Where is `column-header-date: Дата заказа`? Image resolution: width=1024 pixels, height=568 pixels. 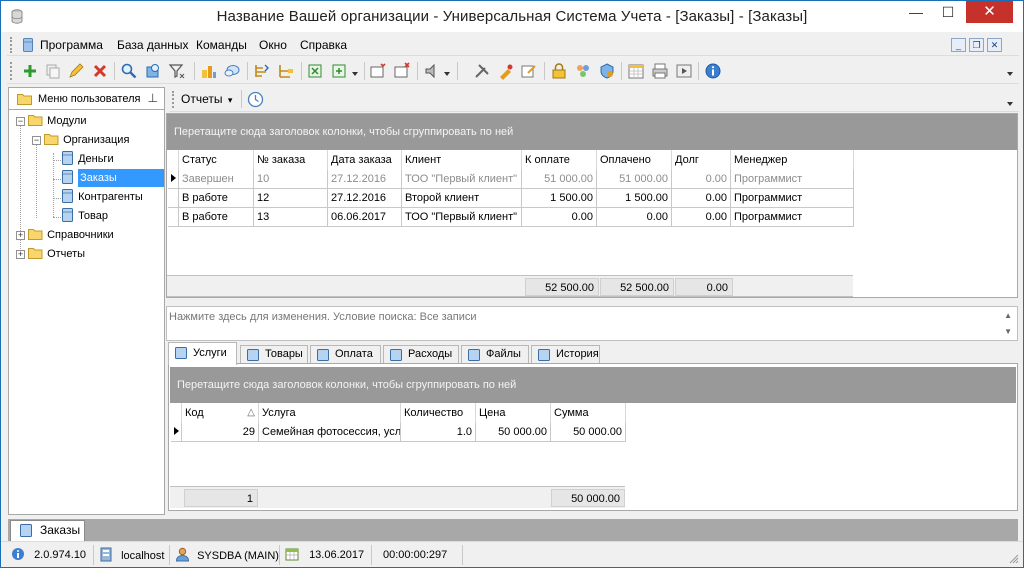 column-header-date: Дата заказа is located at coordinates (364, 160).